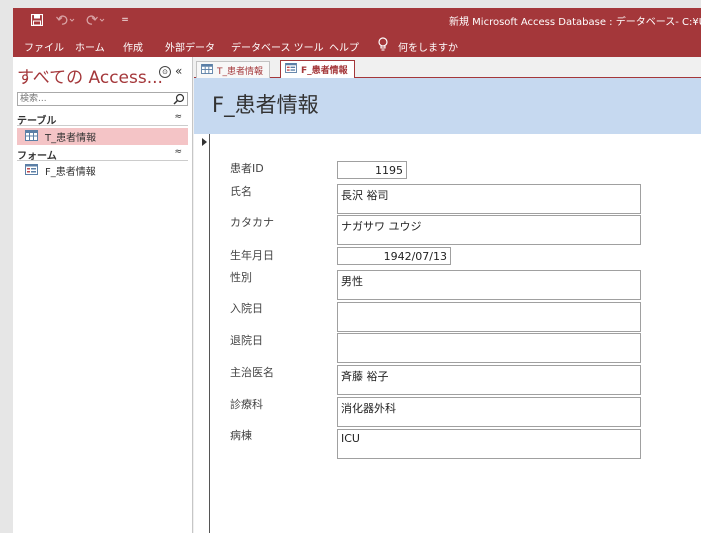 Image resolution: width=701 pixels, height=533 pixels. Describe the element at coordinates (37, 121) in the screenshot. I see `nav-group-label: テーブル` at that location.